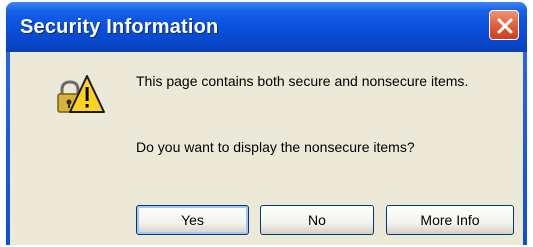  Describe the element at coordinates (317, 220) in the screenshot. I see `no-button: No` at that location.